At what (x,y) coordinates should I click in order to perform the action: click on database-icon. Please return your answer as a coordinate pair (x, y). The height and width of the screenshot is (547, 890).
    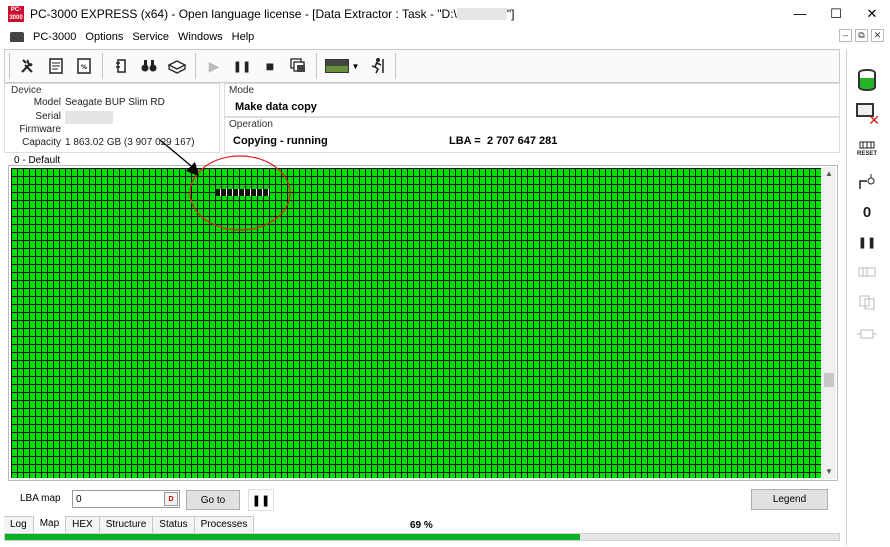
    Looking at the image, I should click on (867, 80).